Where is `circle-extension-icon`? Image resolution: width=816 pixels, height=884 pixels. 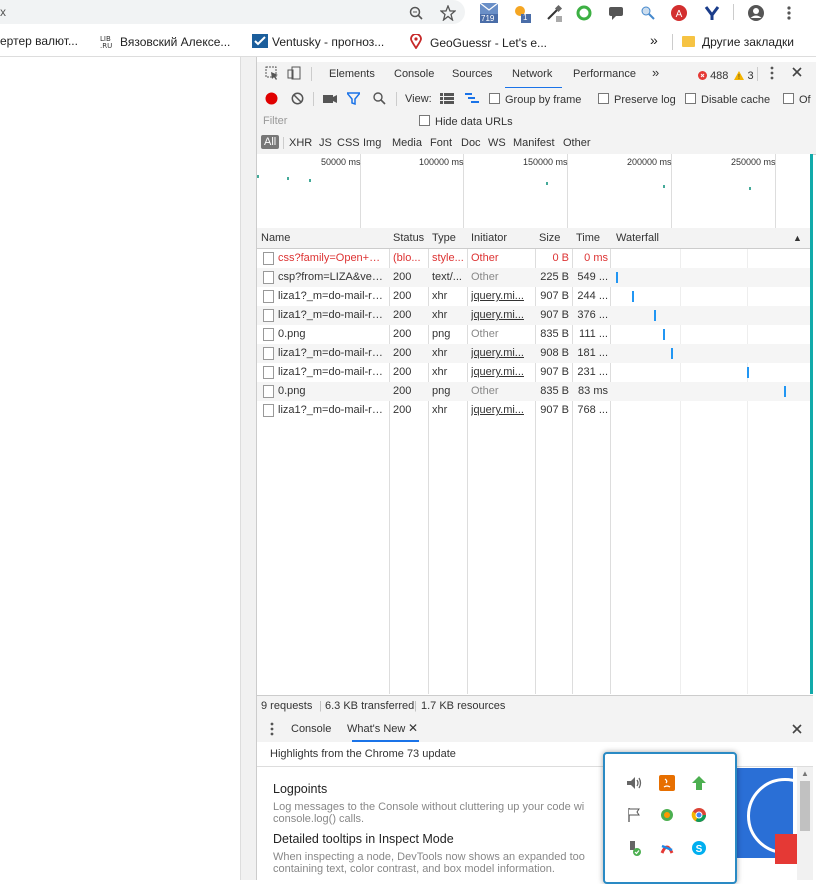
circle-extension-icon is located at coordinates (584, 13).